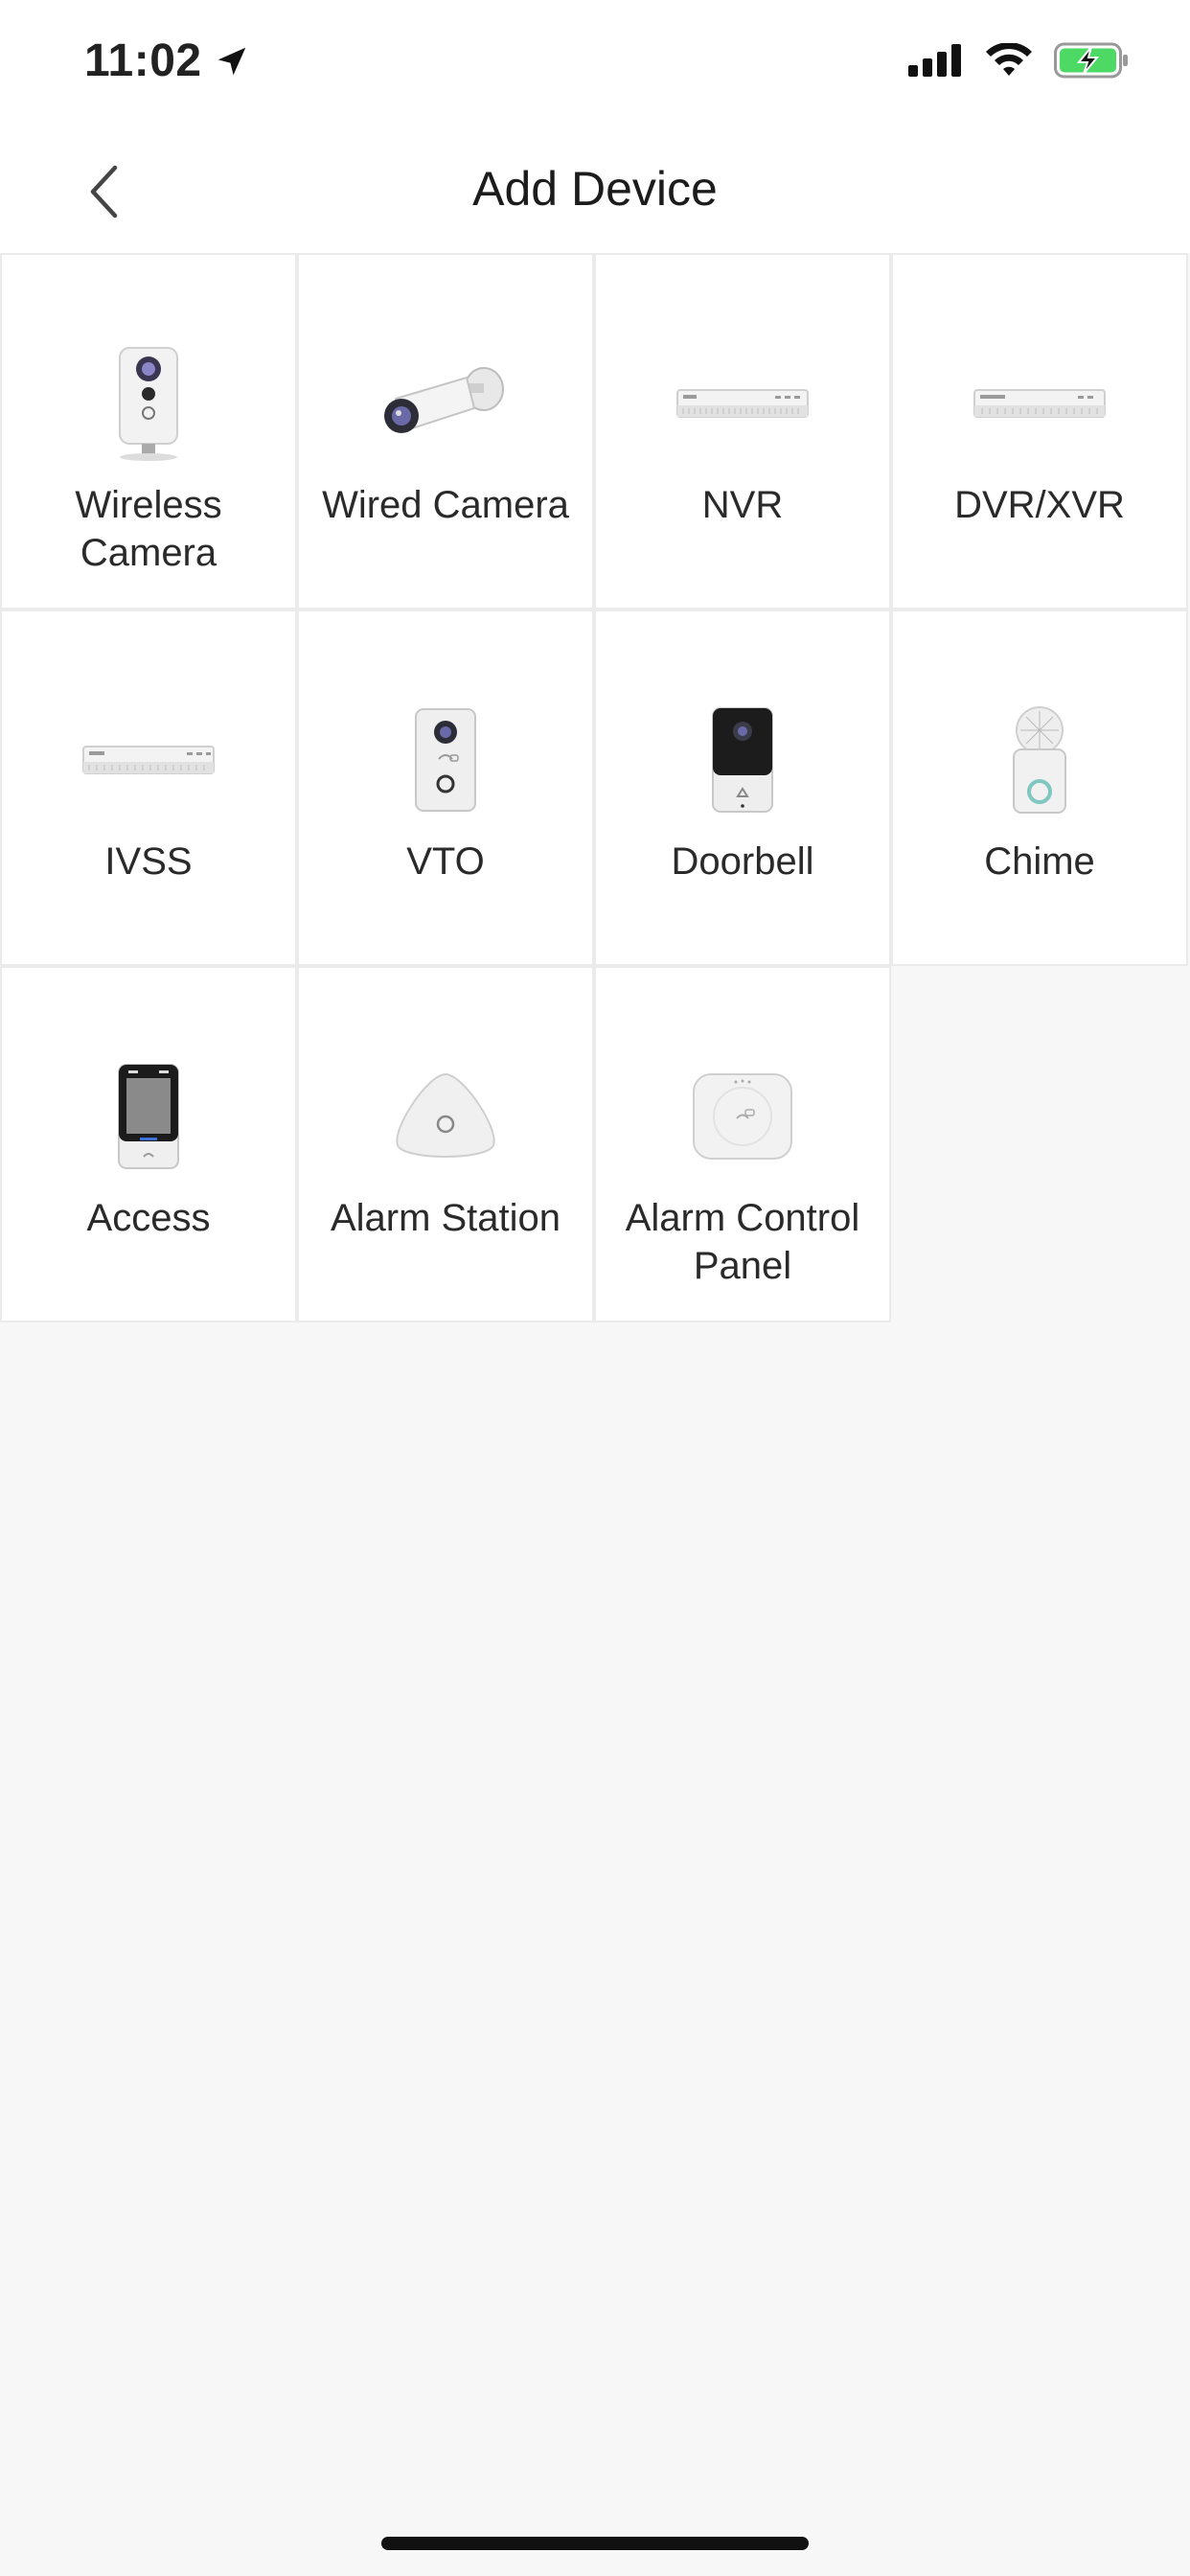 Image resolution: width=1190 pixels, height=2576 pixels. I want to click on device-tile-doorbell: Doorbell, so click(743, 788).